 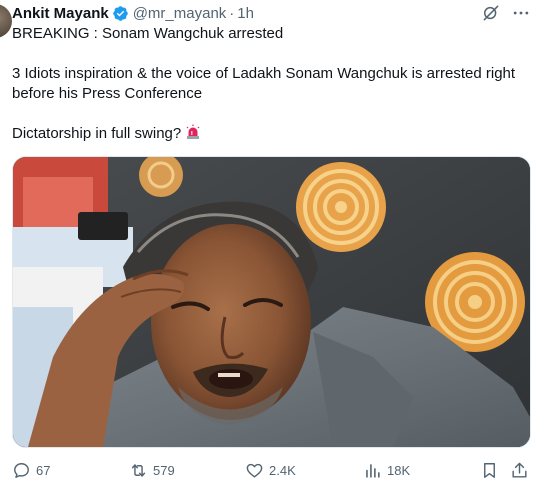 I want to click on bookmark-icon, so click(x=489, y=470).